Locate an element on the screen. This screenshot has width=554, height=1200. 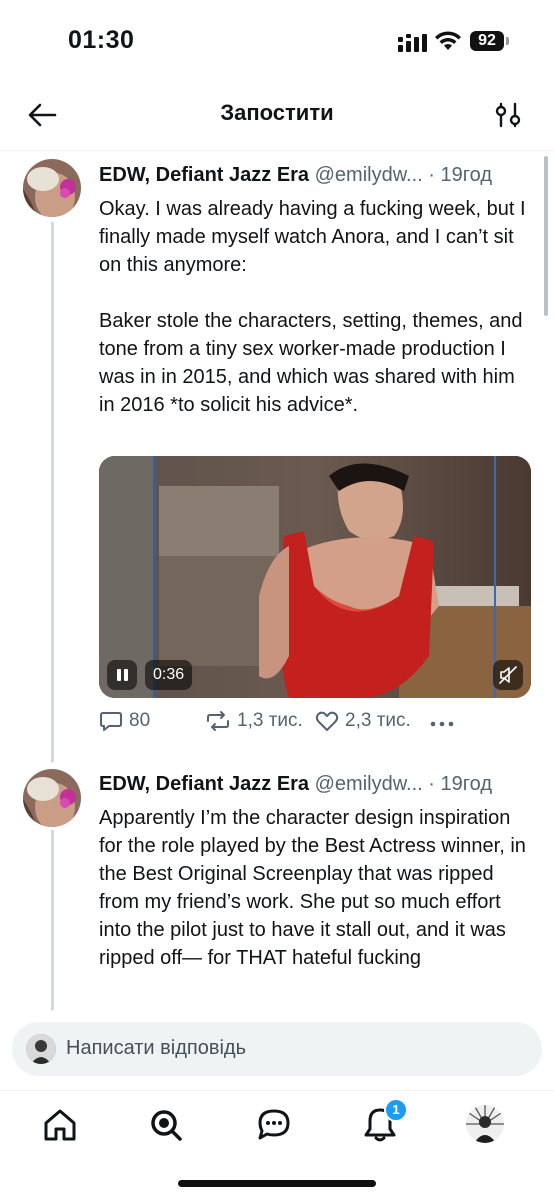
heart-icon is located at coordinates (327, 721).